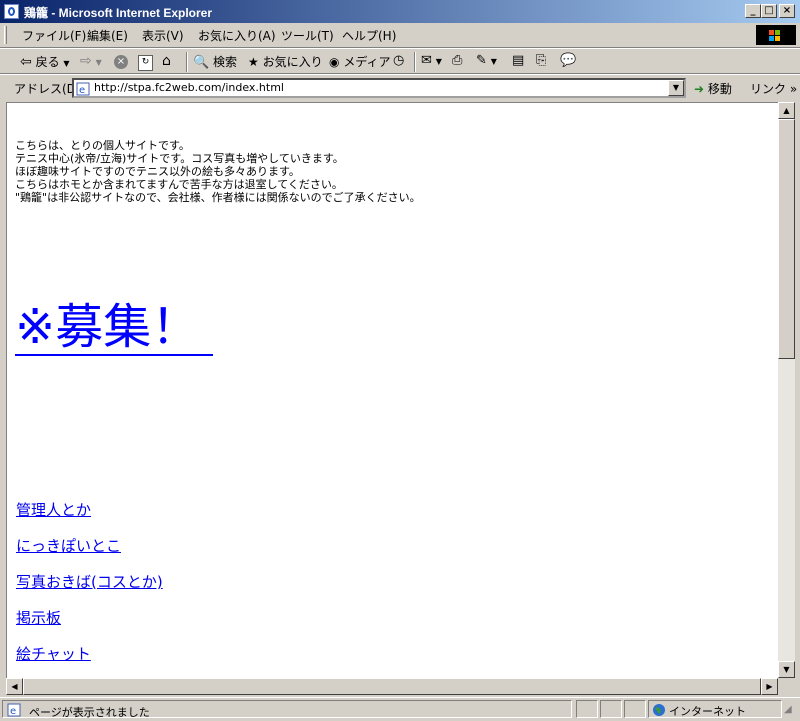 Image resolution: width=800 pixels, height=721 pixels. I want to click on favorites-icon: ★, so click(253, 62).